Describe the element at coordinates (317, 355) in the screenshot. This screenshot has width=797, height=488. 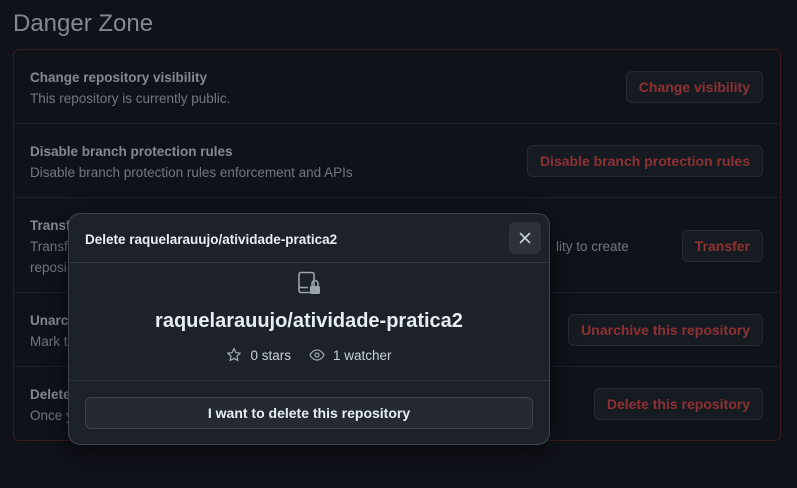
I see `eye-icon` at that location.